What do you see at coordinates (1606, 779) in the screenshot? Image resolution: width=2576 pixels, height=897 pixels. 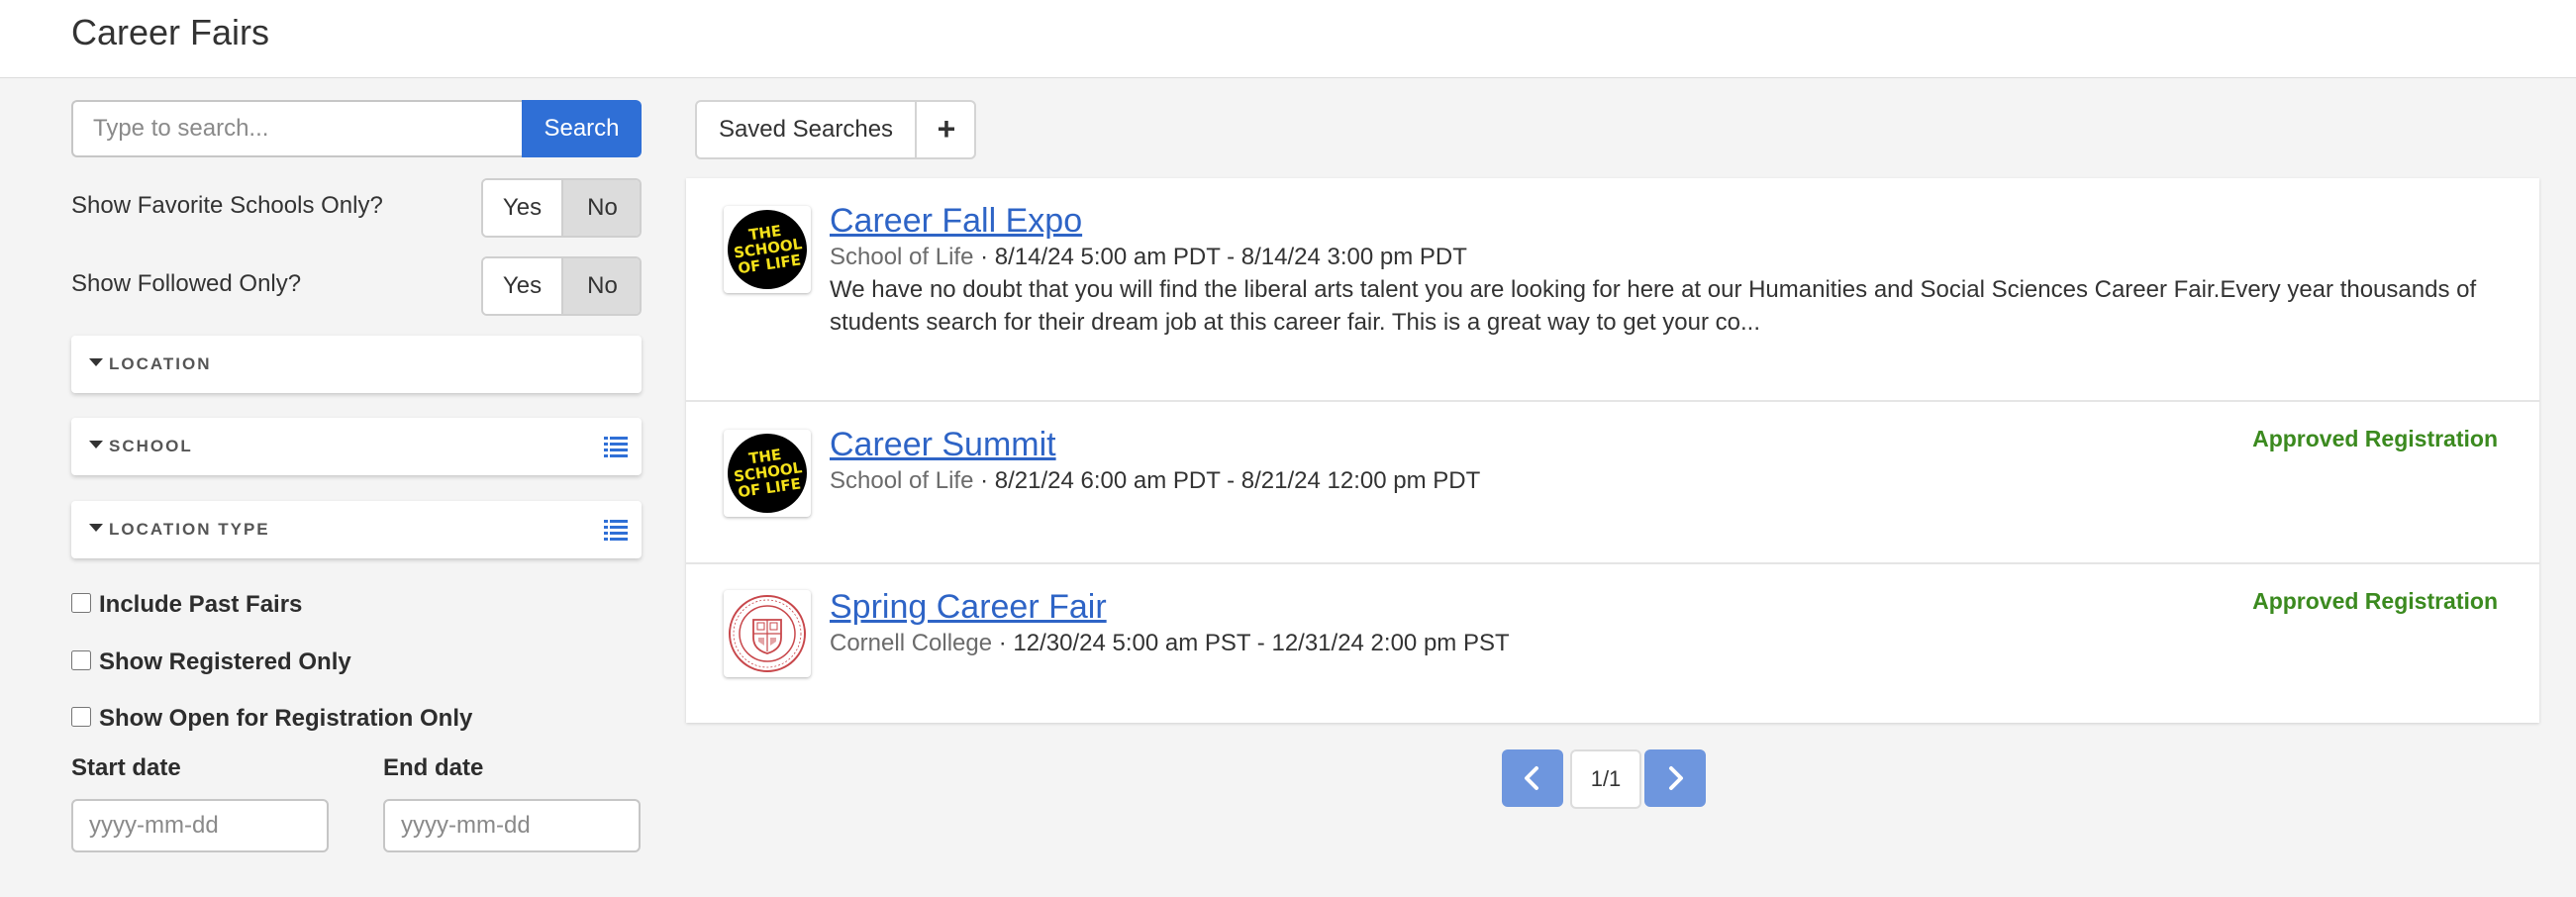 I see `page-indicator: 1/1` at bounding box center [1606, 779].